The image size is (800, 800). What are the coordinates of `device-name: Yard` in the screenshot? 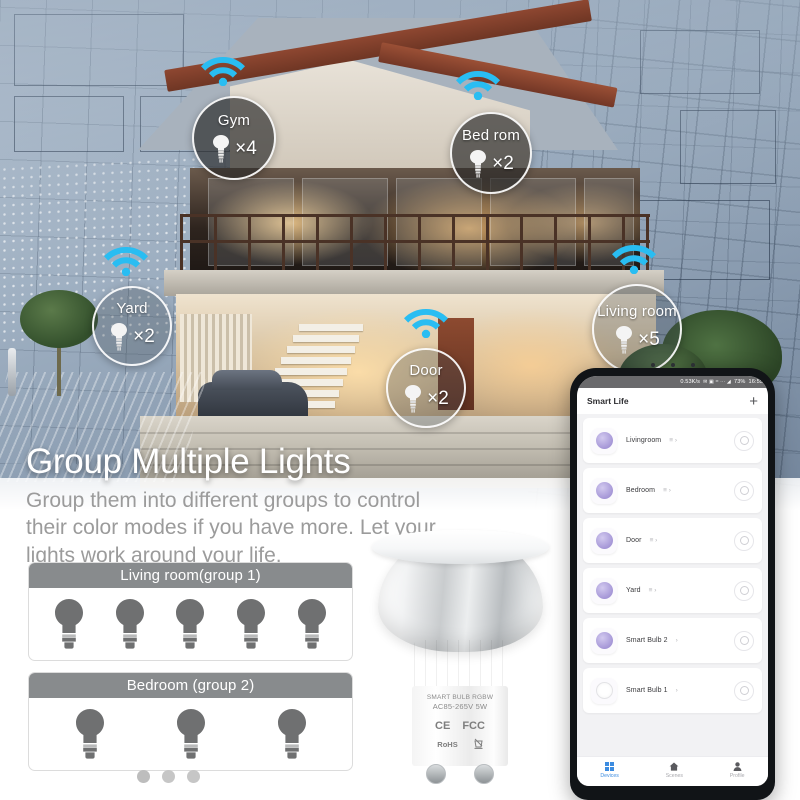 It's located at (633, 590).